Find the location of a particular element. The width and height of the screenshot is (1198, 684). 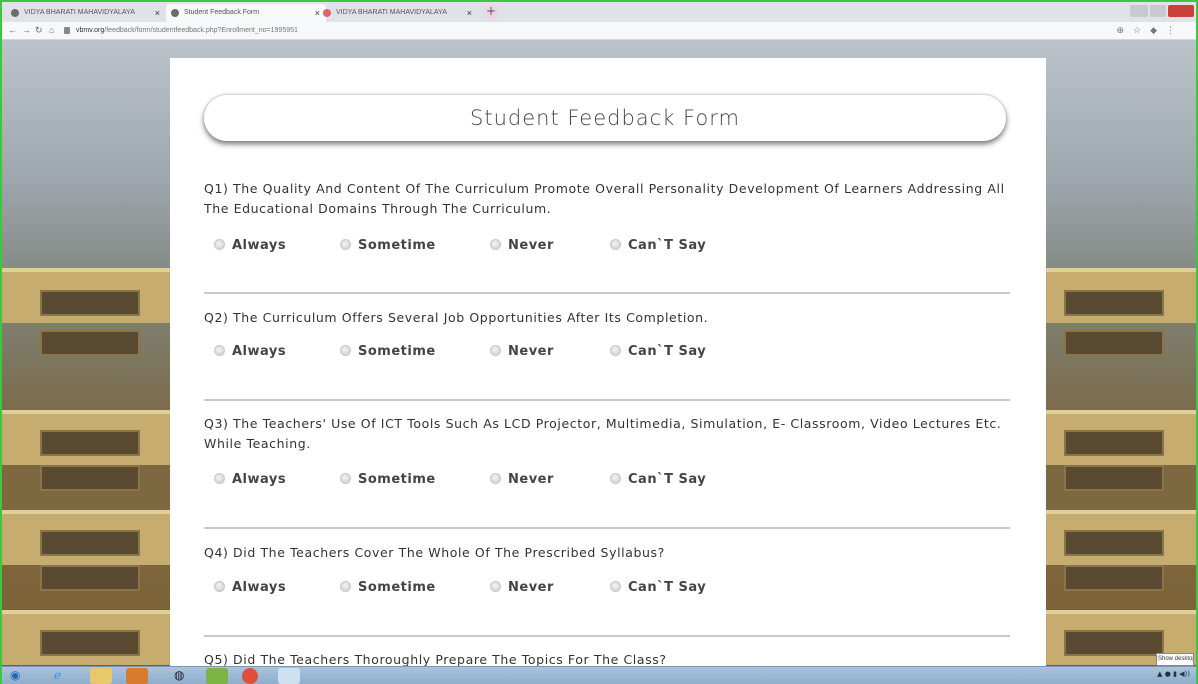

bookmark-star-icon: ☆ is located at coordinates (1141, 30).